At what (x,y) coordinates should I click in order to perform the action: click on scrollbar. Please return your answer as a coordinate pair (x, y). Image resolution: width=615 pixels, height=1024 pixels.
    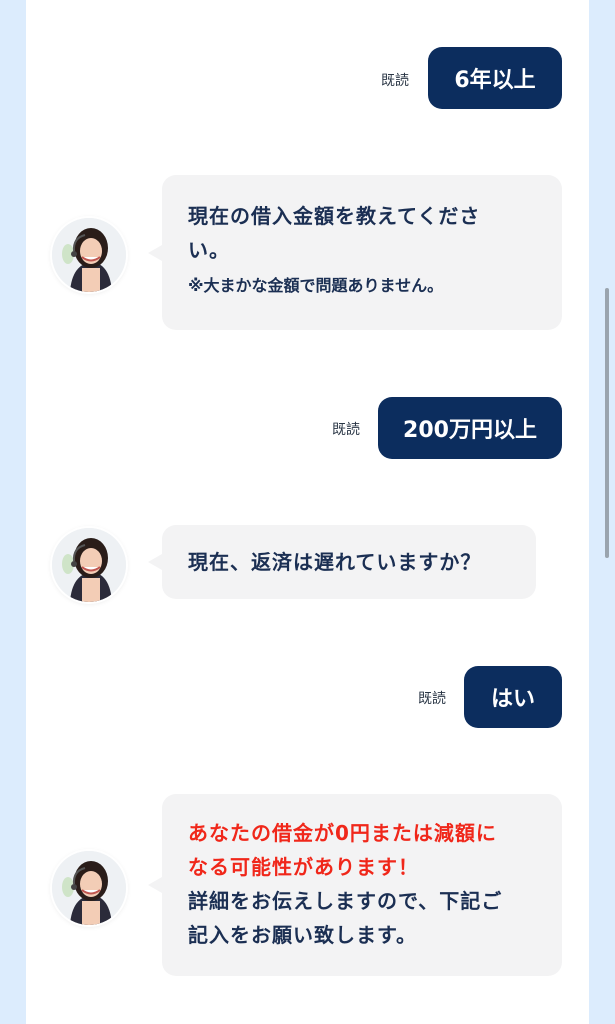
    Looking at the image, I should click on (607, 423).